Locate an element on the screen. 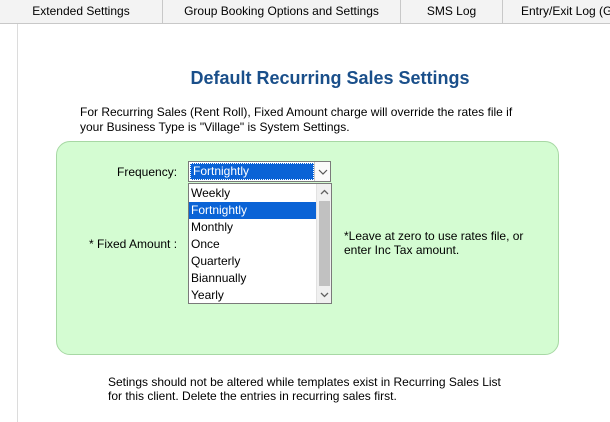  frequency-selected-value: Fortnightly is located at coordinates (252, 171).